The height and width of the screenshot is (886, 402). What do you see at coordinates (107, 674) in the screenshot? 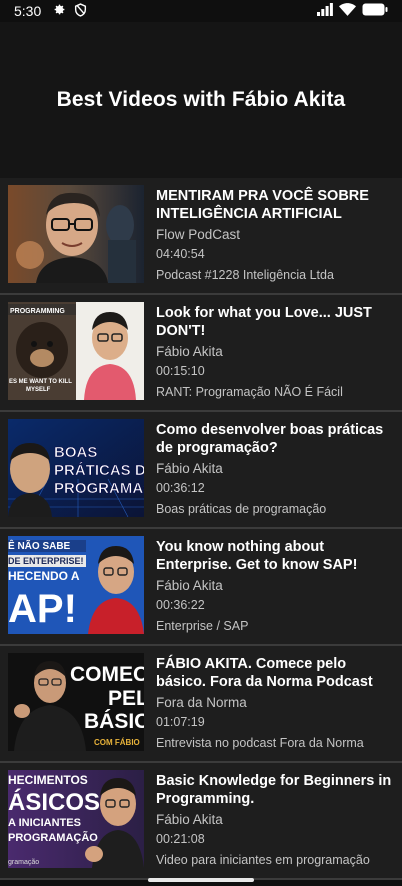
I see `thumb-text: COMEC` at bounding box center [107, 674].